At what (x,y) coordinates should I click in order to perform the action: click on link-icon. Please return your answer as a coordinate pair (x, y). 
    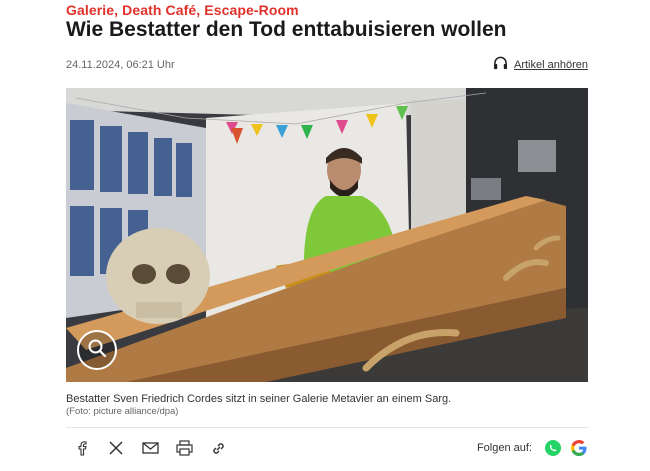
    Looking at the image, I should click on (218, 448).